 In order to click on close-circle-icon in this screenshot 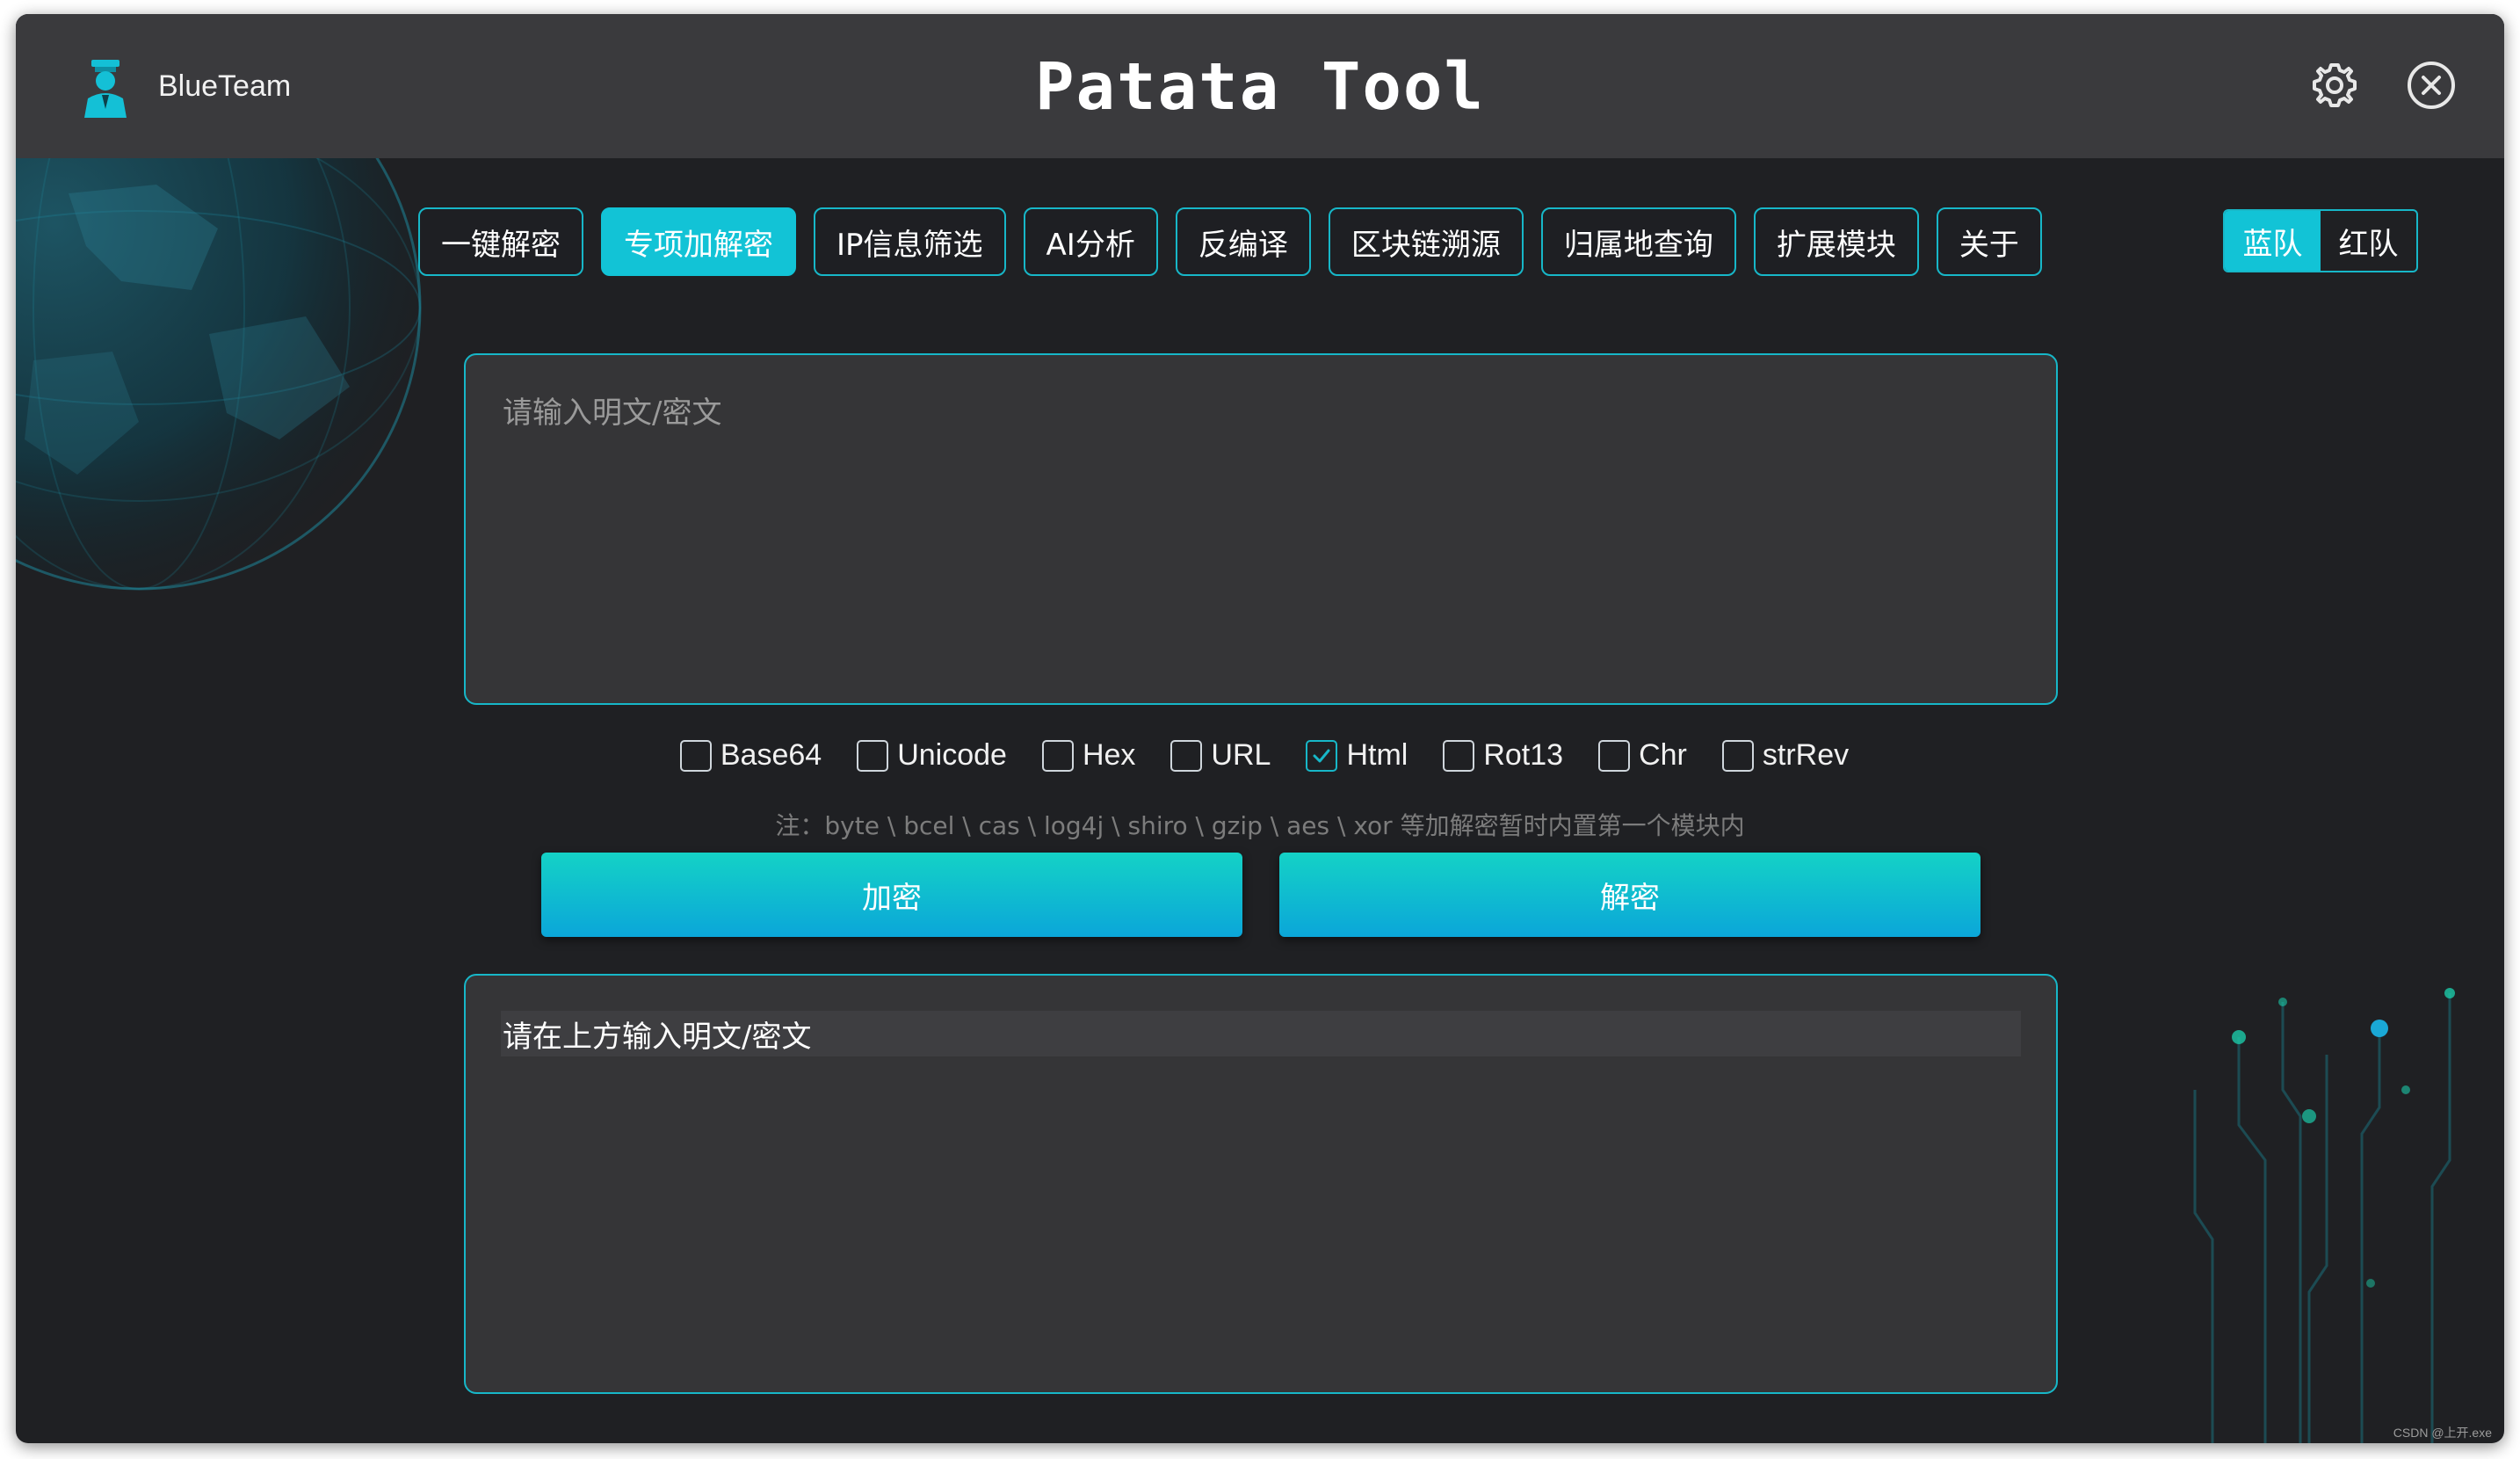, I will do `click(2431, 85)`.